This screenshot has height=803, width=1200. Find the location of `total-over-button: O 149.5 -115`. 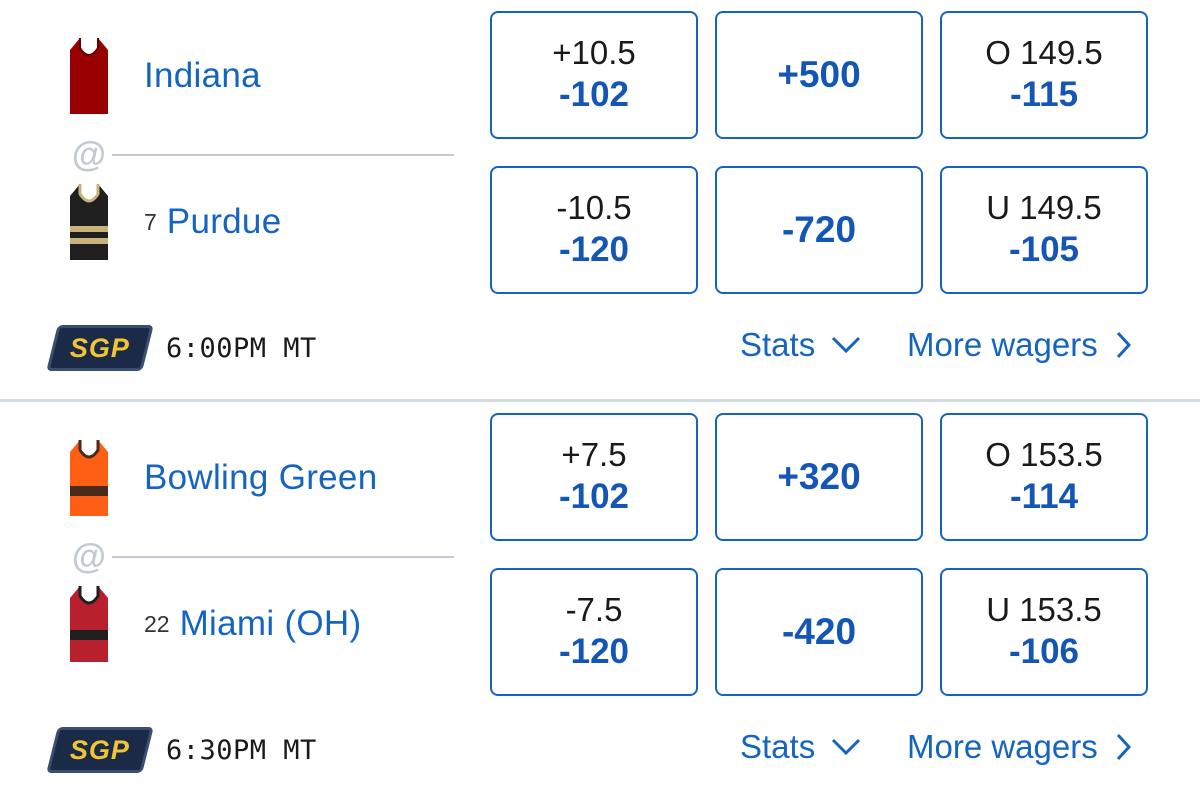

total-over-button: O 149.5 -115 is located at coordinates (1044, 75).